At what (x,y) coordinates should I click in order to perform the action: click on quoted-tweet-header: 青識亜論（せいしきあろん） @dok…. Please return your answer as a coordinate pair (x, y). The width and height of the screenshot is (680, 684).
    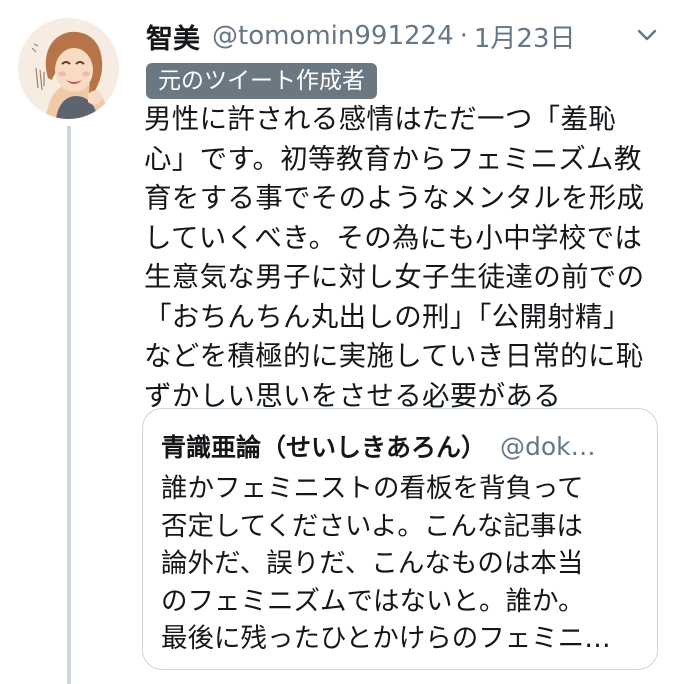
    Looking at the image, I should click on (401, 446).